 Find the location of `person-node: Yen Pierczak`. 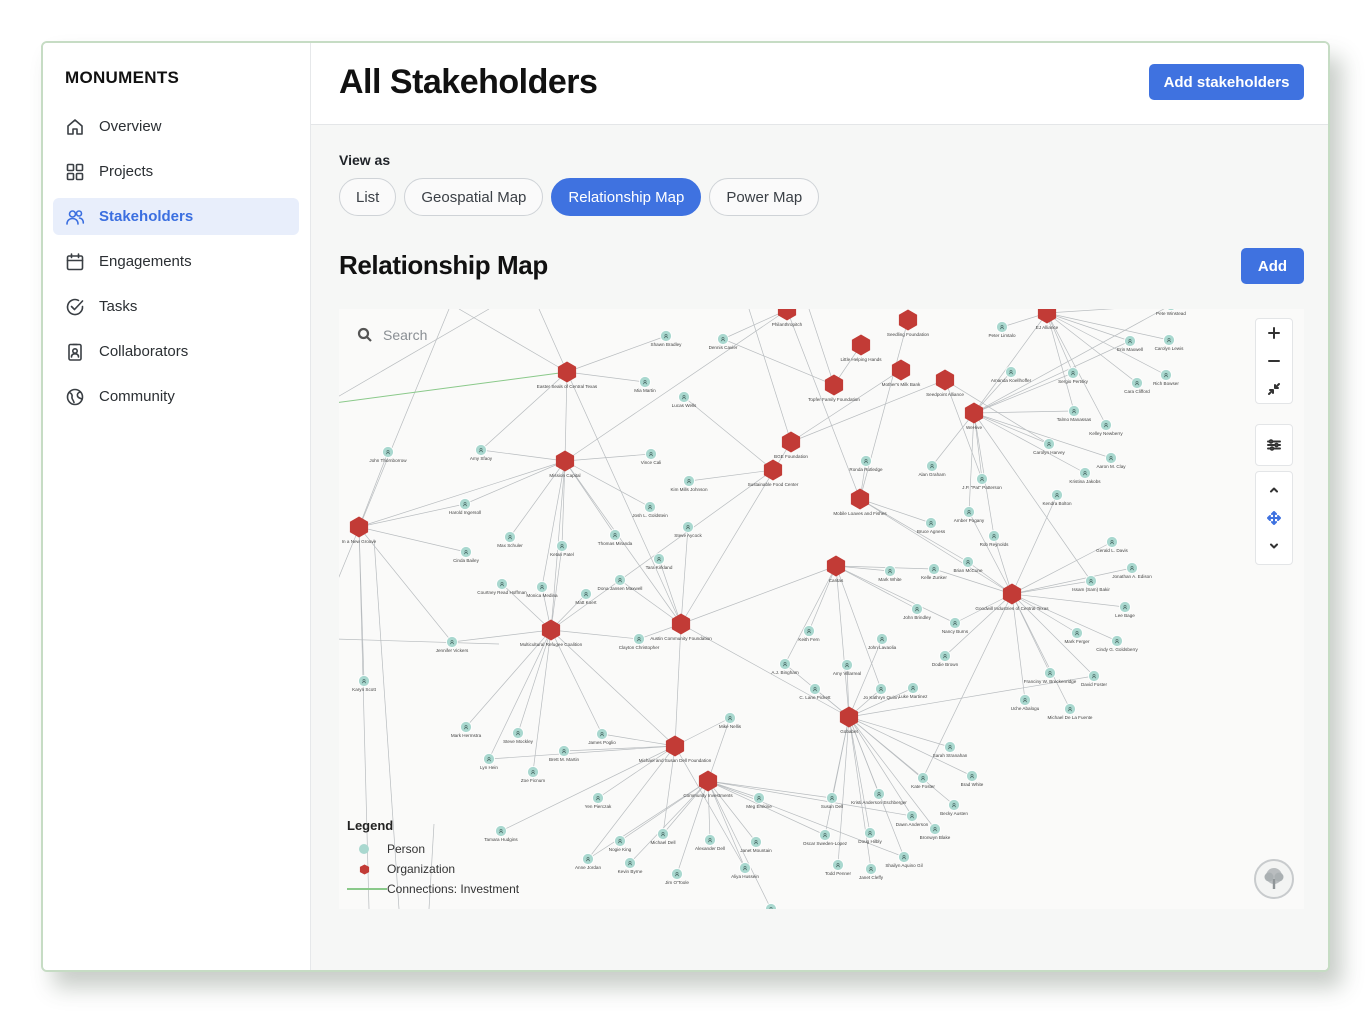

person-node: Yen Pierczak is located at coordinates (598, 801).